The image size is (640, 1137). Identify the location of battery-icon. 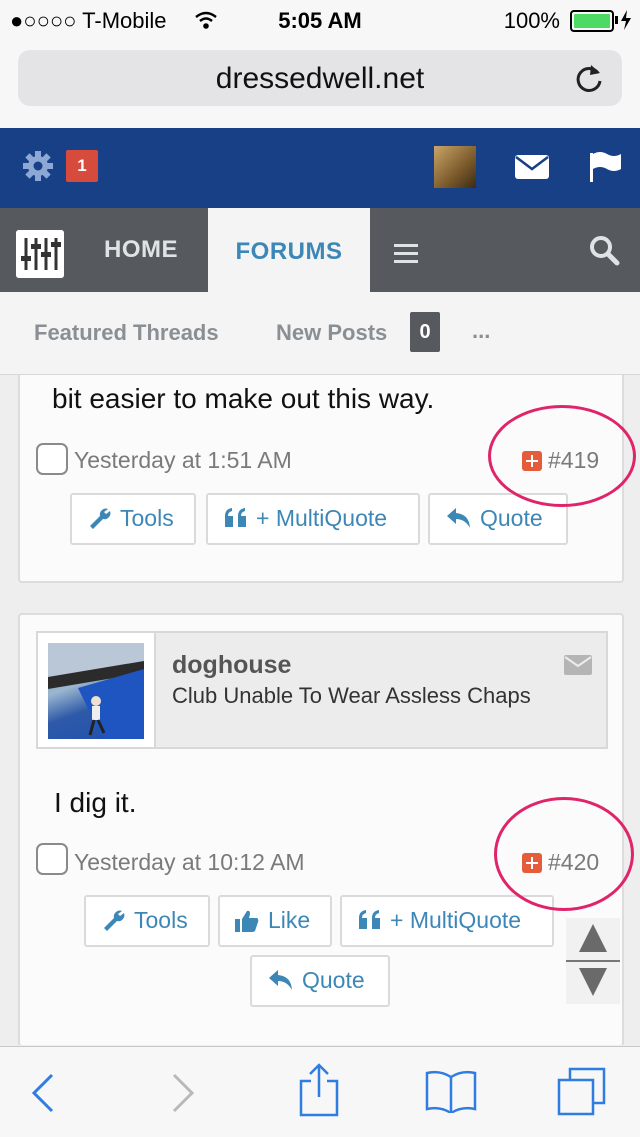
(592, 21).